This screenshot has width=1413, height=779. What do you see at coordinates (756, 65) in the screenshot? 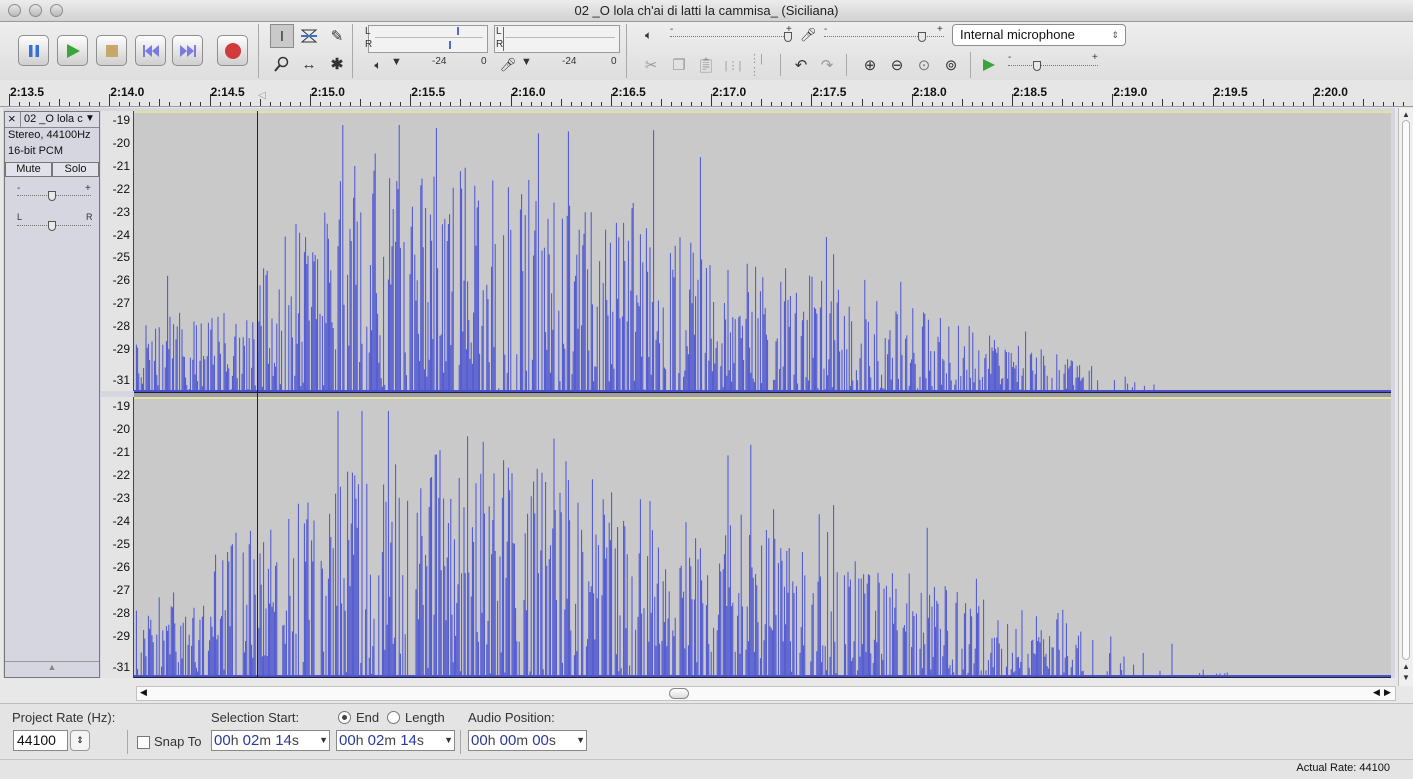
I see `silence-icon: ⋮|⋮` at bounding box center [756, 65].